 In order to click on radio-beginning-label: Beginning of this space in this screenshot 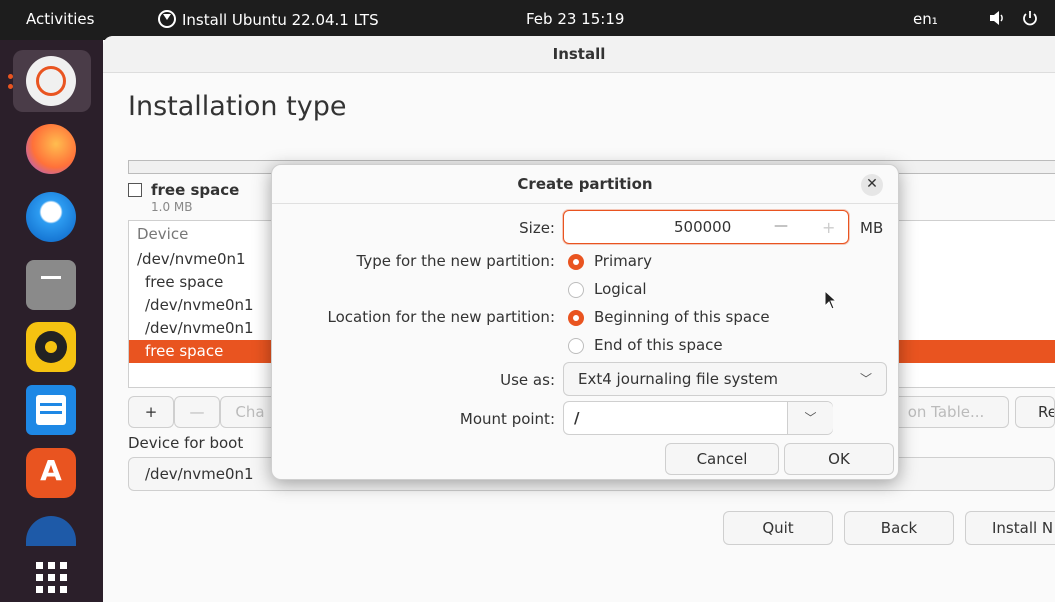, I will do `click(682, 317)`.